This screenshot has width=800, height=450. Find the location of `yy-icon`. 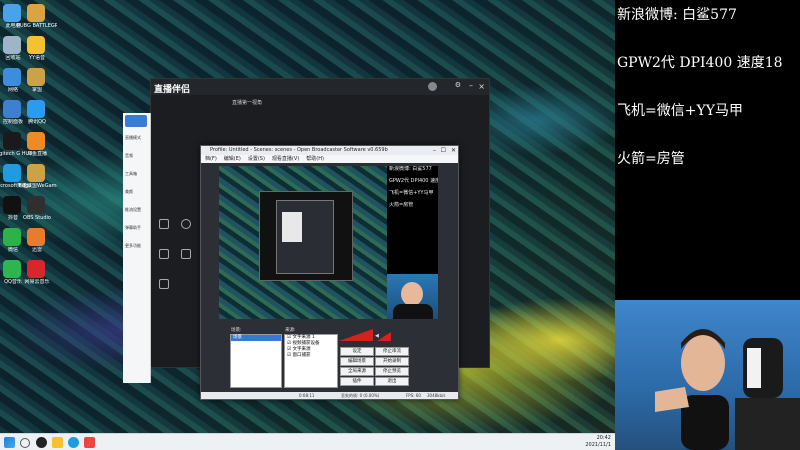

yy-icon is located at coordinates (36, 45).